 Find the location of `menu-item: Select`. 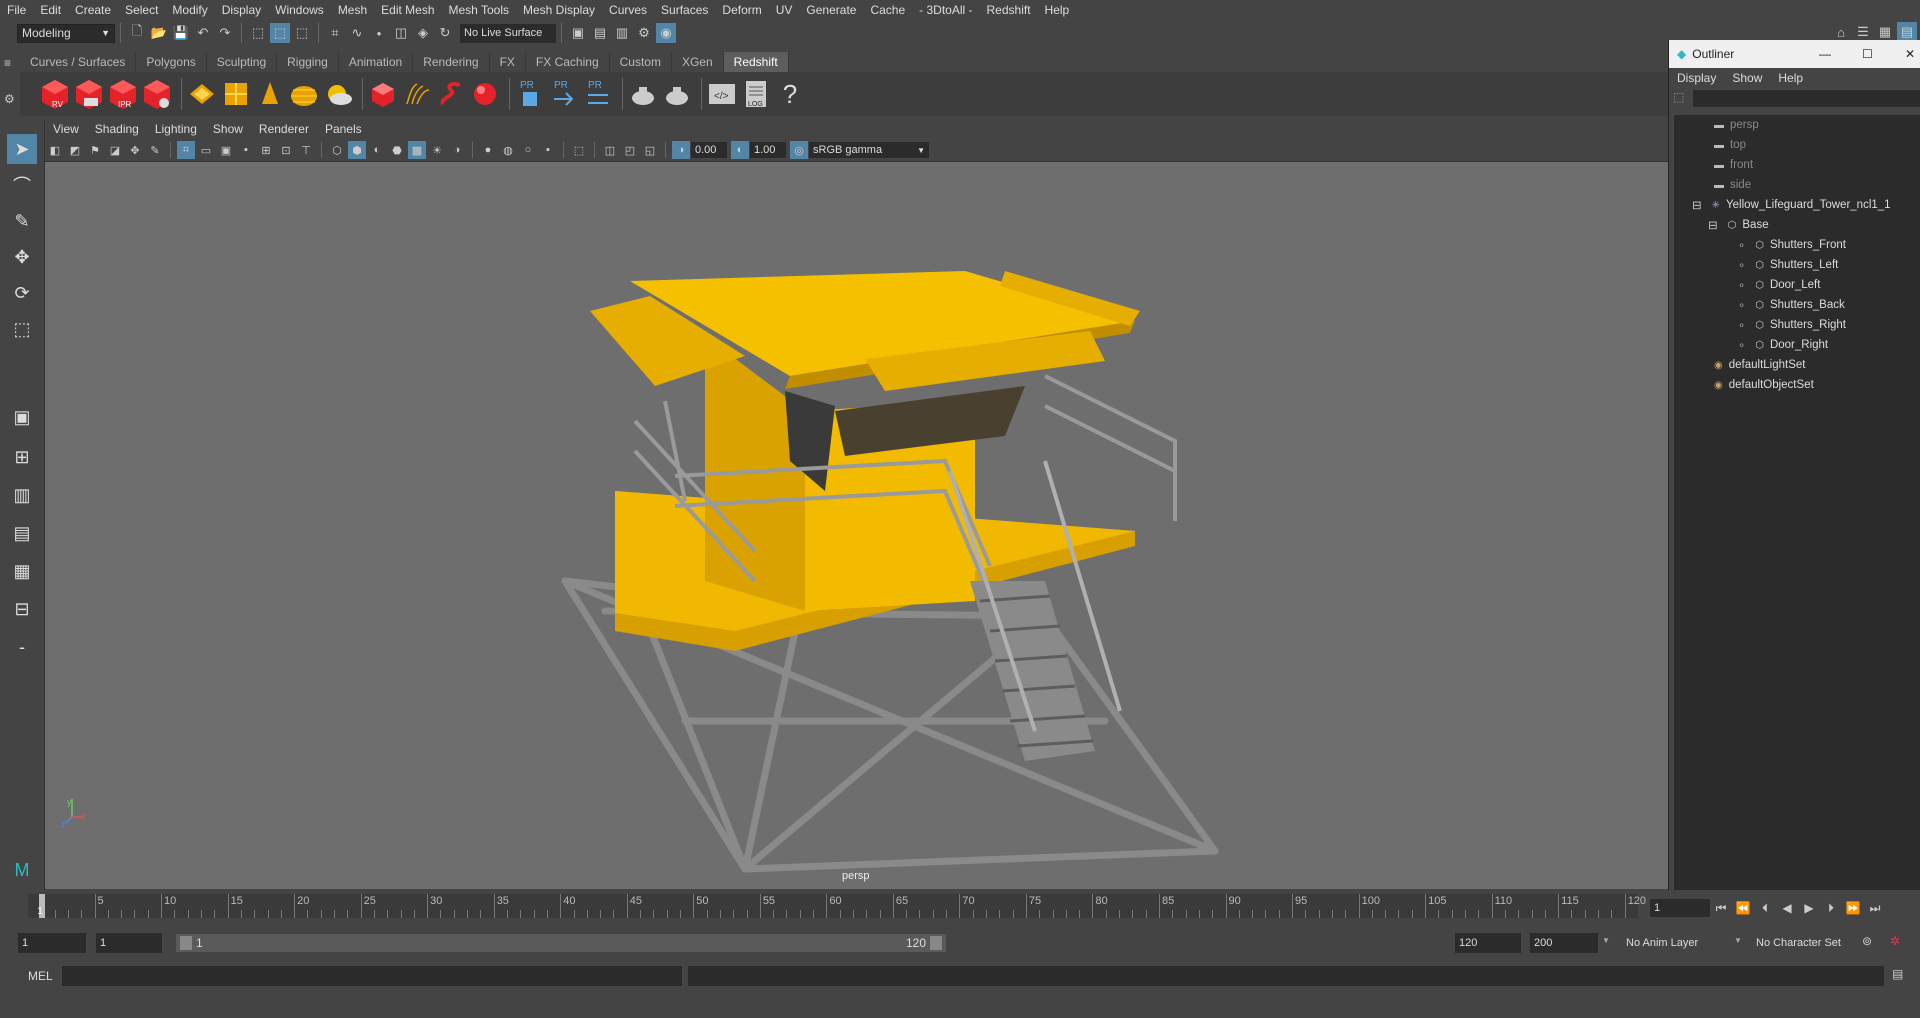

menu-item: Select is located at coordinates (141, 10).